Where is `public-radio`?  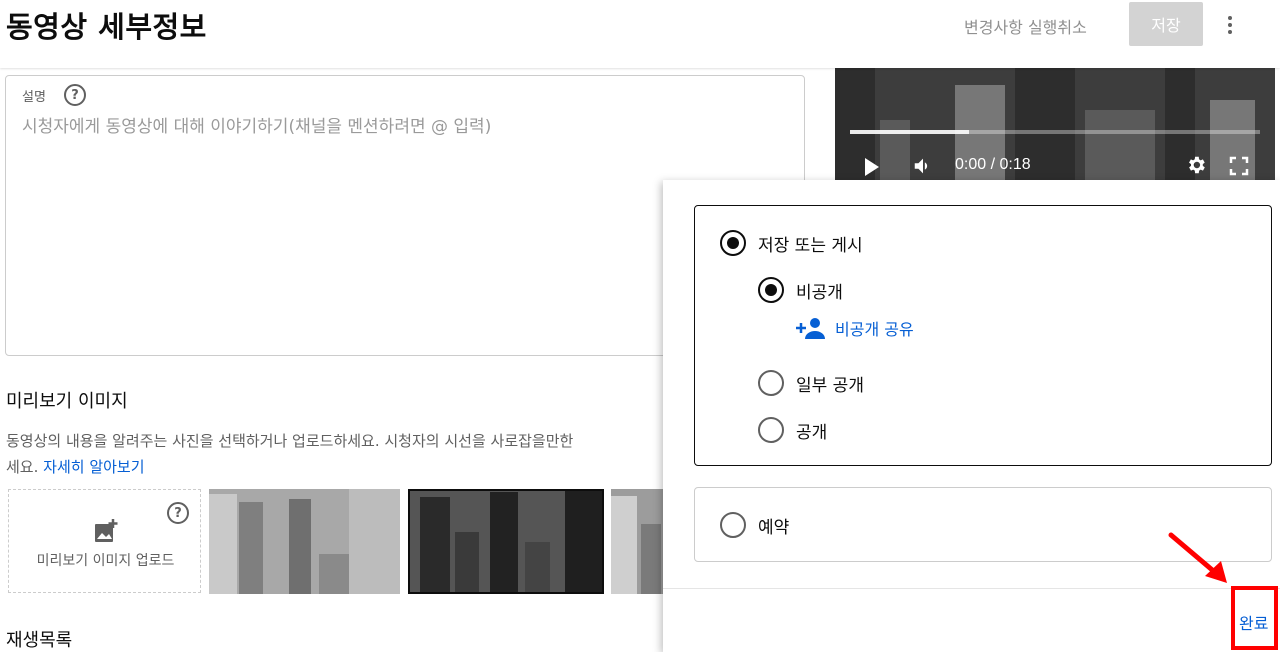
public-radio is located at coordinates (771, 430).